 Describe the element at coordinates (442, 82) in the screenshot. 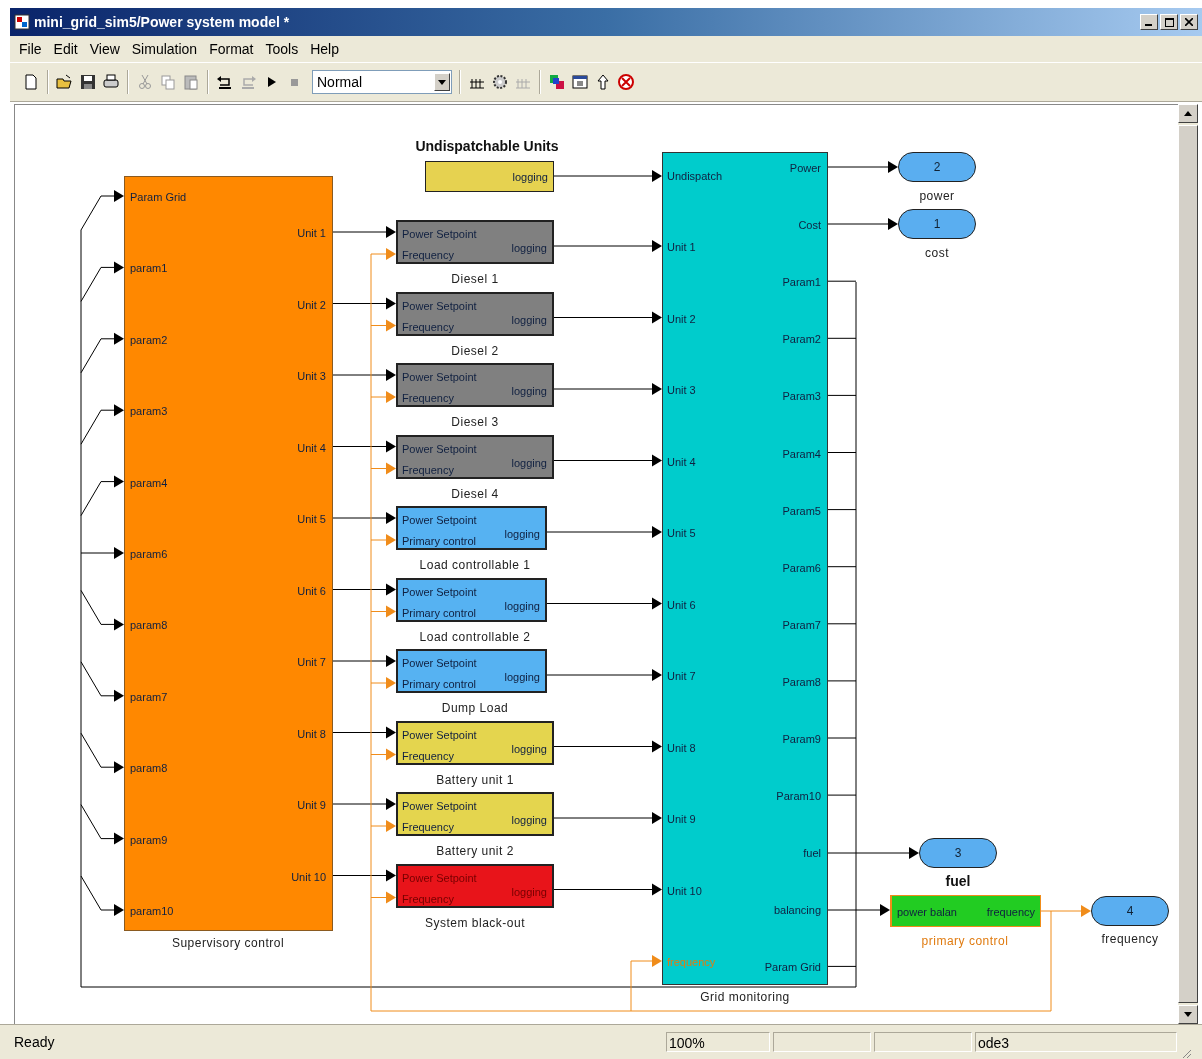

I see `caret-icon` at that location.